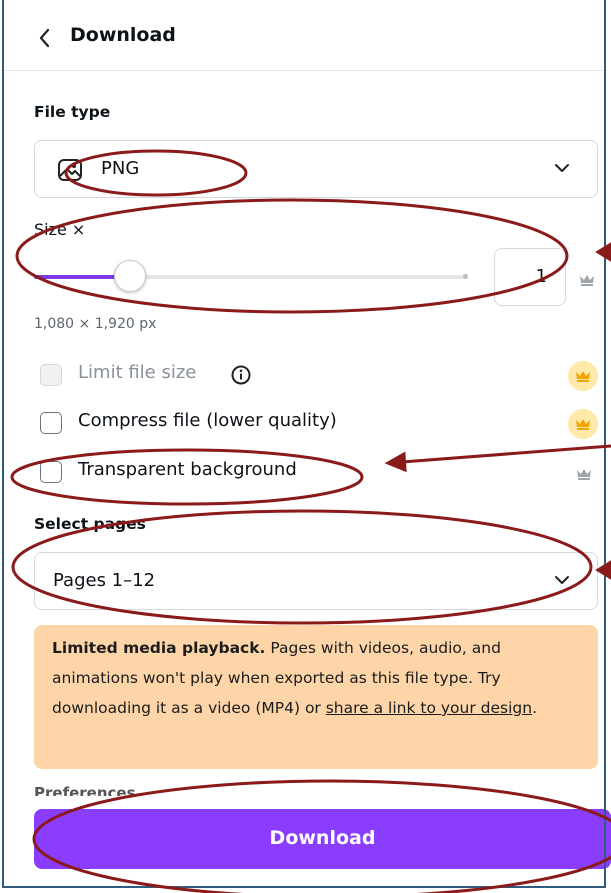 The width and height of the screenshot is (611, 893). I want to click on share-link: share a link to your design, so click(429, 708).